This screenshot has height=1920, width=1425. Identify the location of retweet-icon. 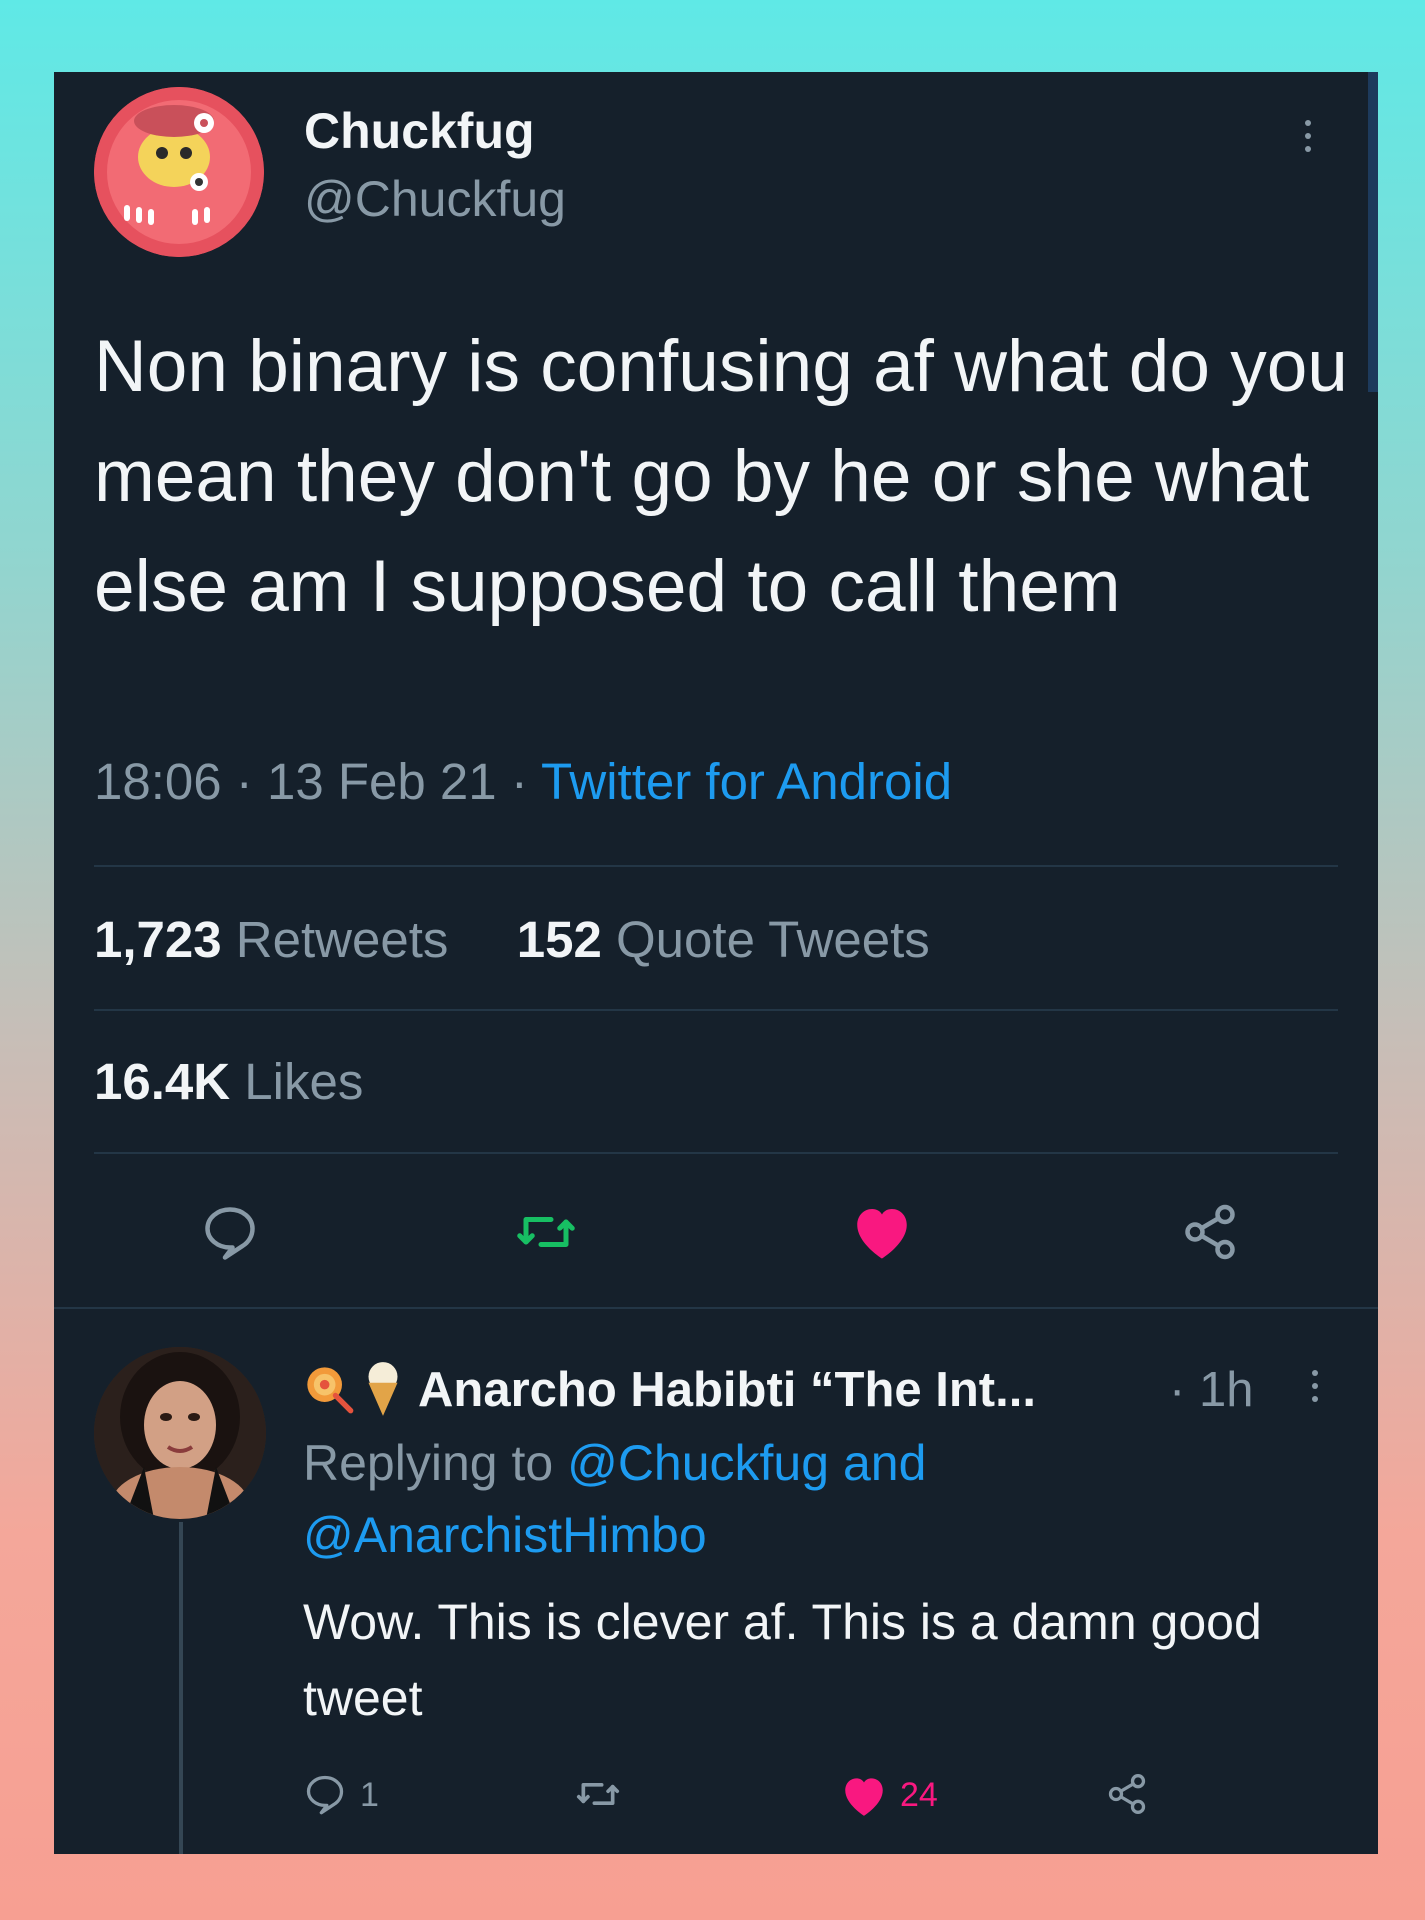
(546, 1234).